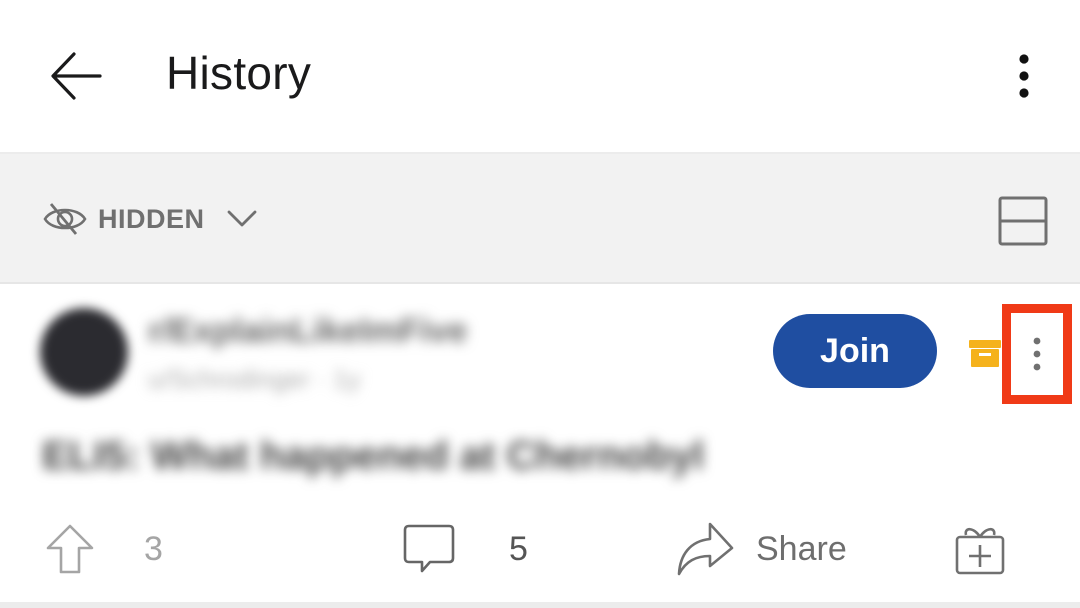  Describe the element at coordinates (70, 549) in the screenshot. I see `upvote-arrow-icon` at that location.